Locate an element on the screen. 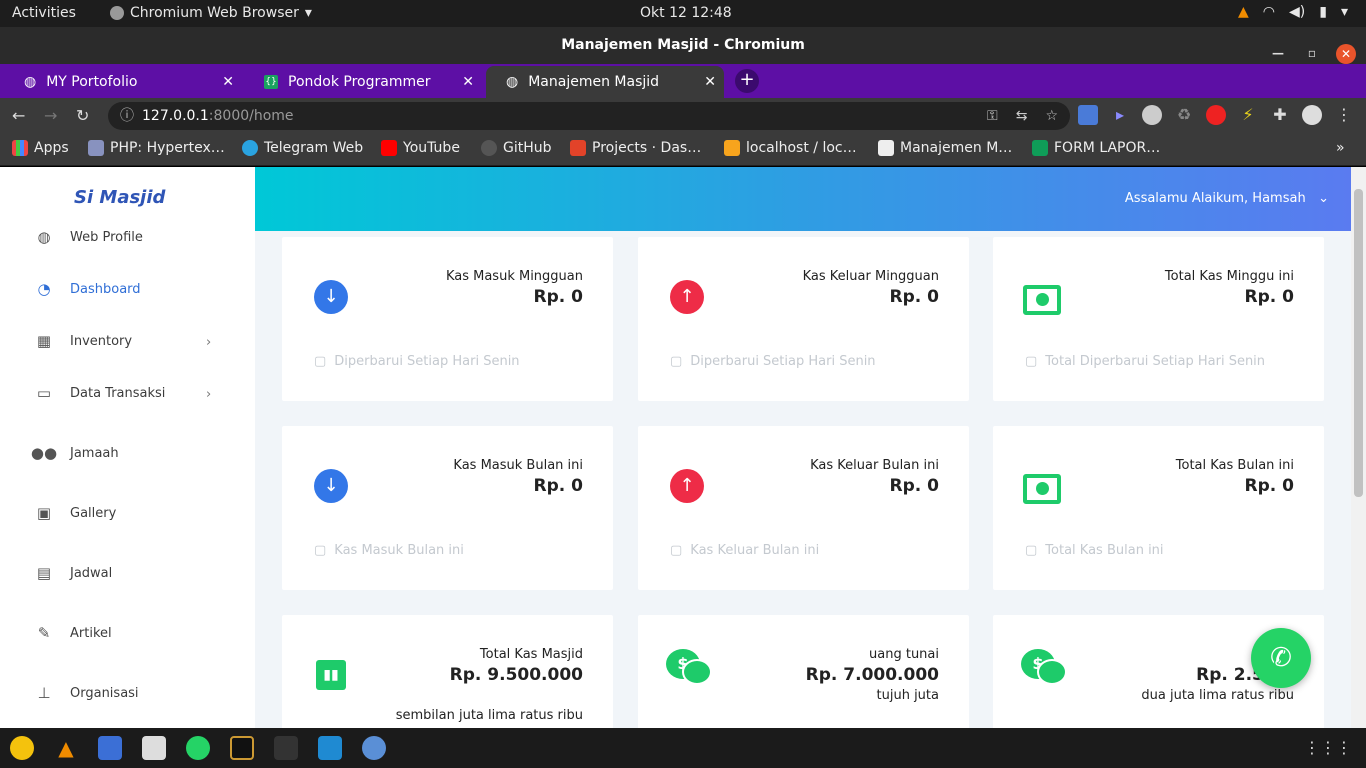 The image size is (1366, 768). reload-icon: ↻ is located at coordinates (82, 115).